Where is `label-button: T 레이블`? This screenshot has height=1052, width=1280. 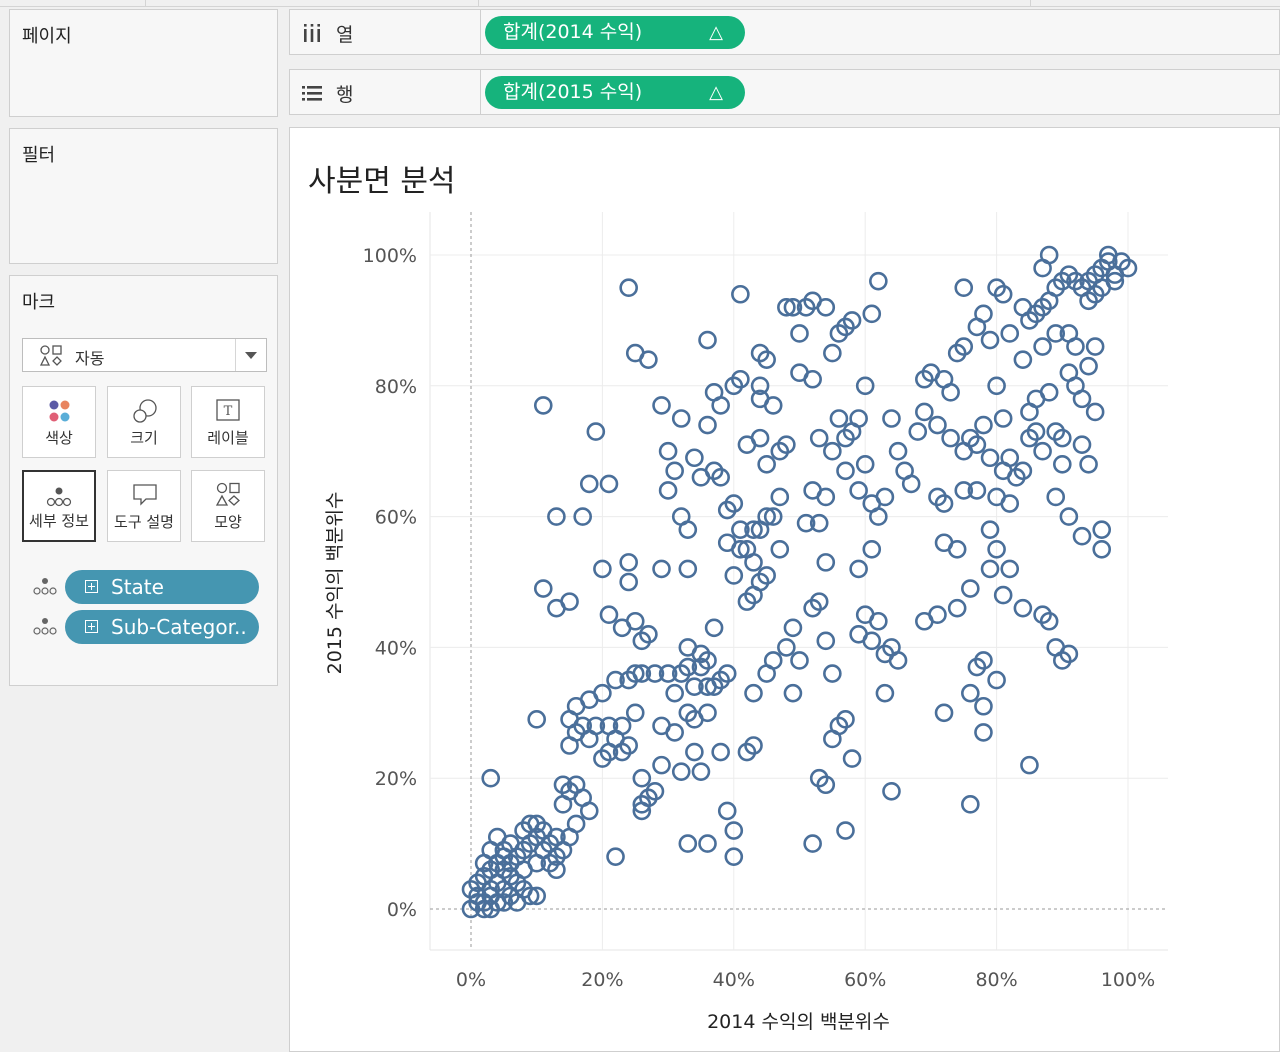
label-button: T 레이블 is located at coordinates (228, 422).